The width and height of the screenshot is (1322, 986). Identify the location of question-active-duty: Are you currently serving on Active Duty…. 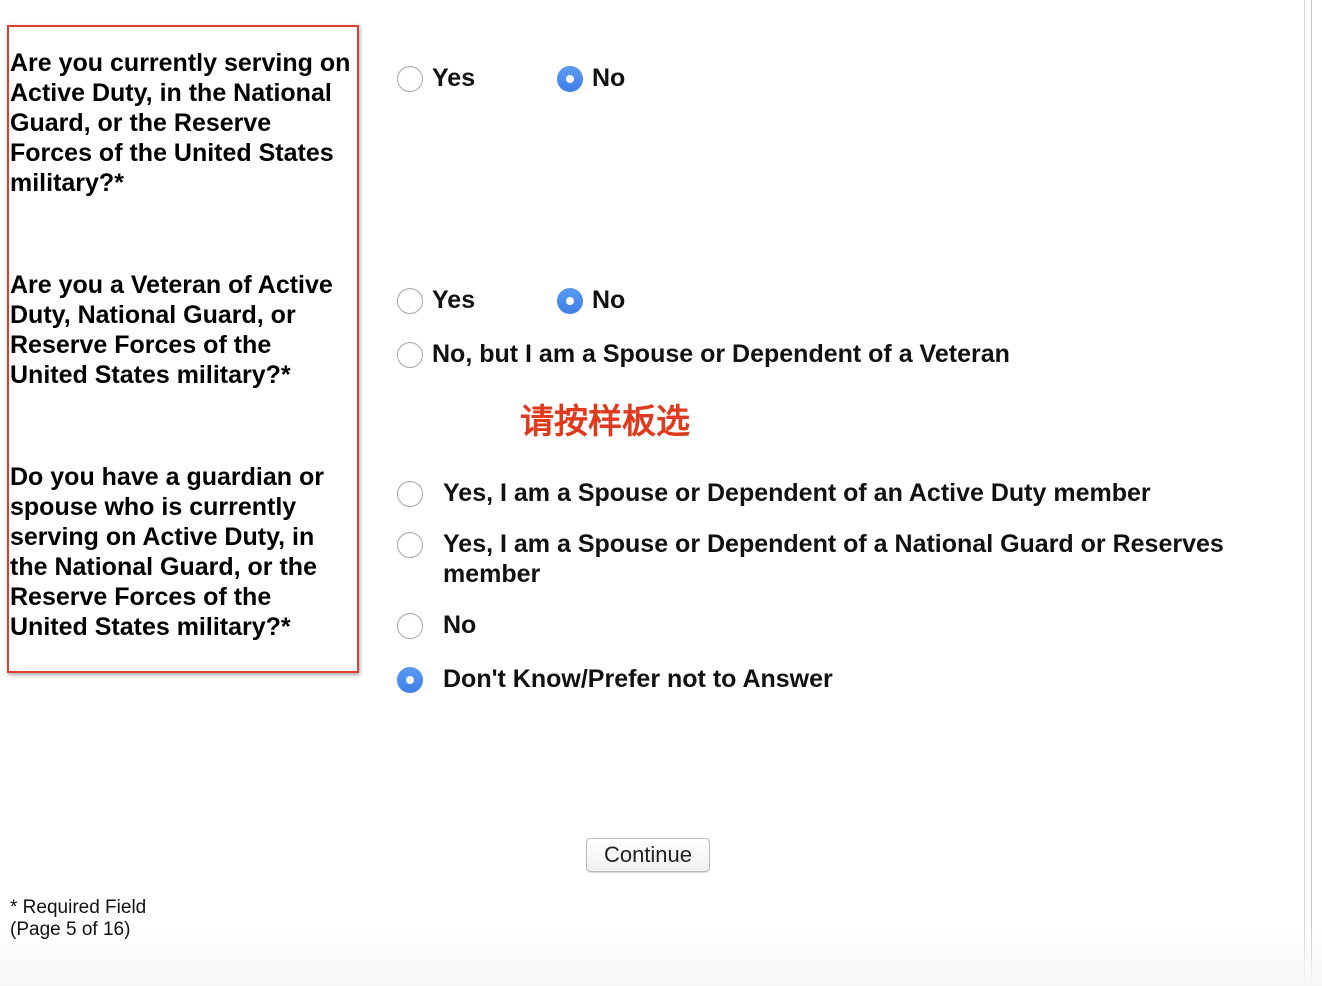
(180, 123).